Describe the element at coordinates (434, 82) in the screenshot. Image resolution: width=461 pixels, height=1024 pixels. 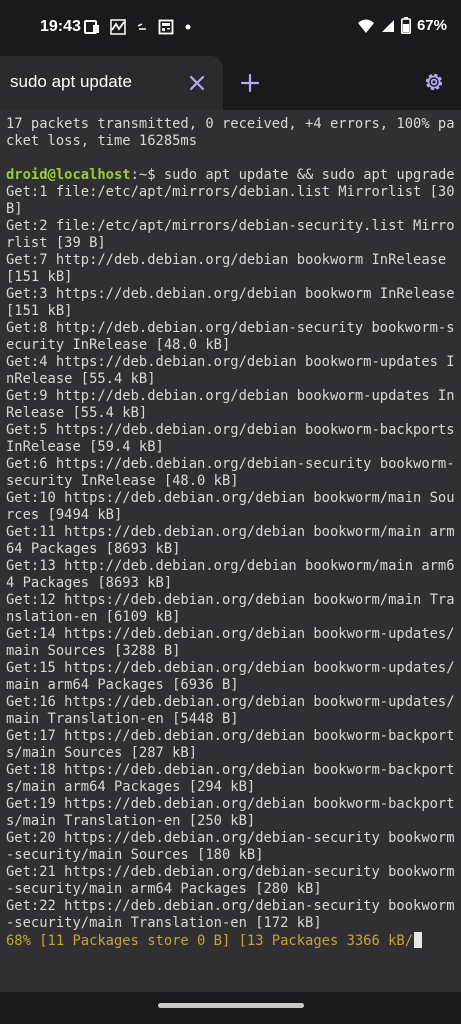
I see `gear-icon` at that location.